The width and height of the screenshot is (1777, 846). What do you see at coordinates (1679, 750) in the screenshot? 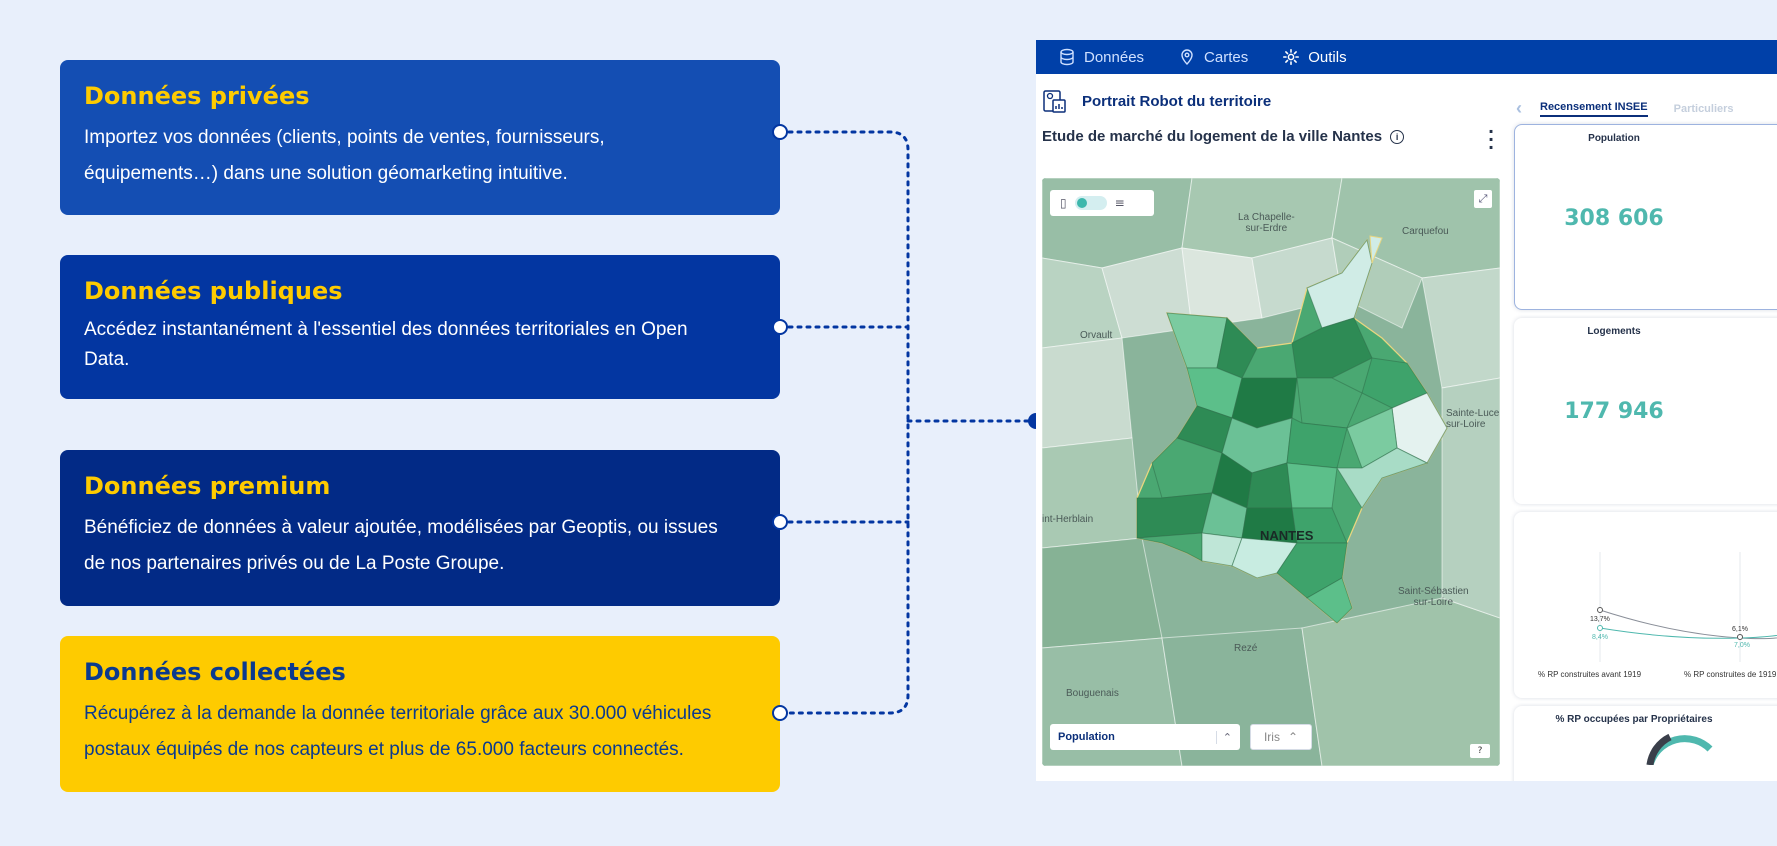
I see `donut-chart` at bounding box center [1679, 750].